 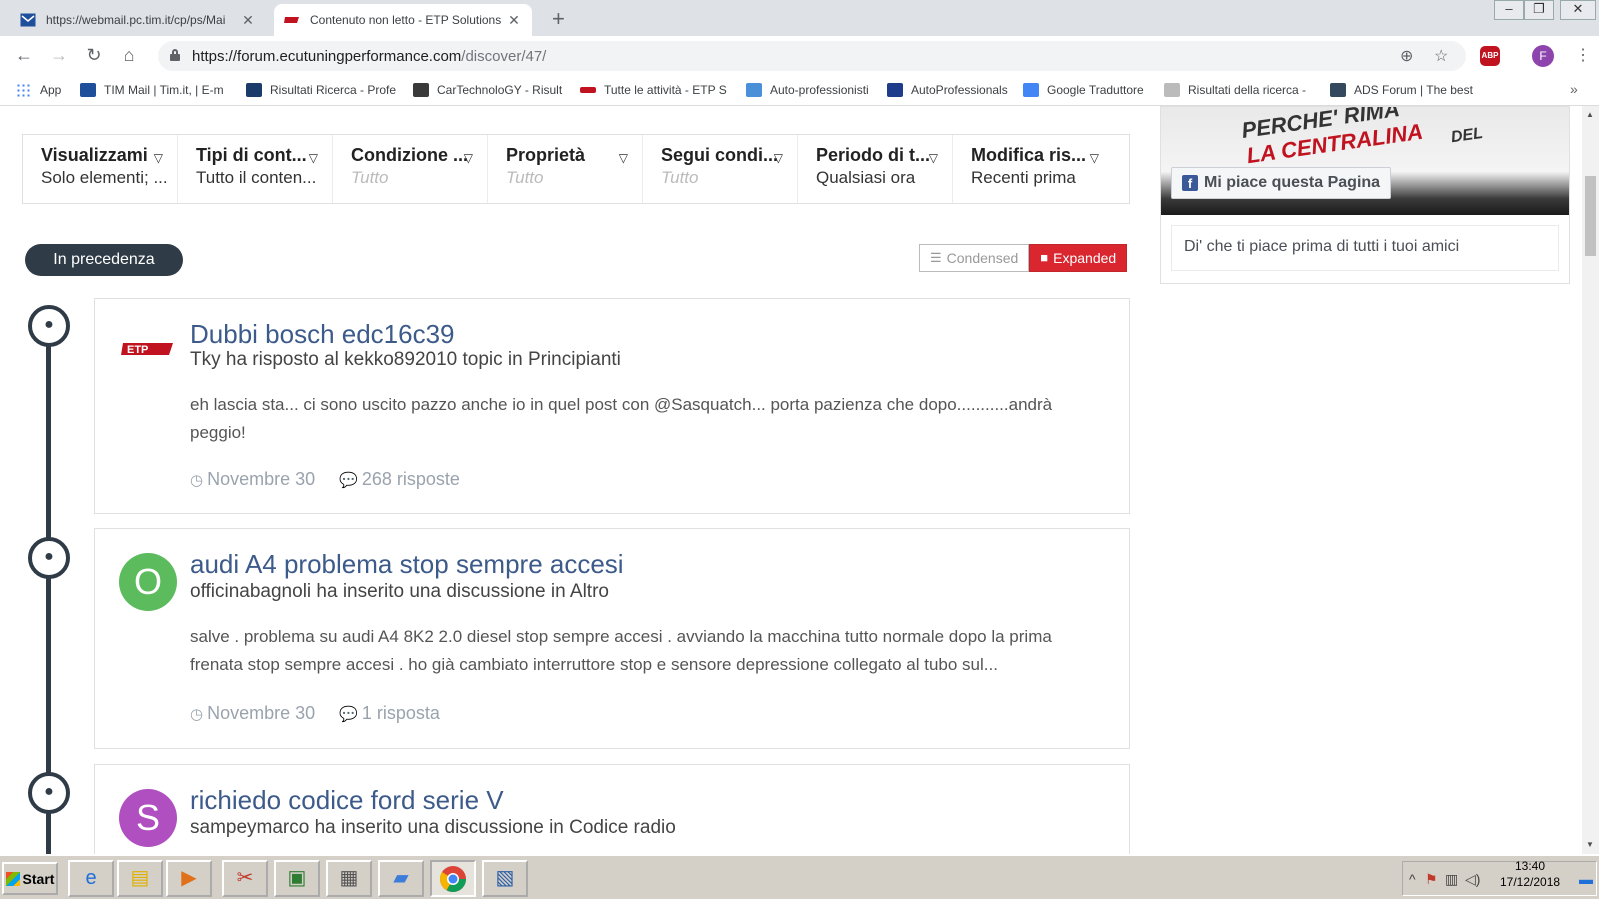 What do you see at coordinates (401, 713) in the screenshot?
I see `reply-count: 1 risposta` at bounding box center [401, 713].